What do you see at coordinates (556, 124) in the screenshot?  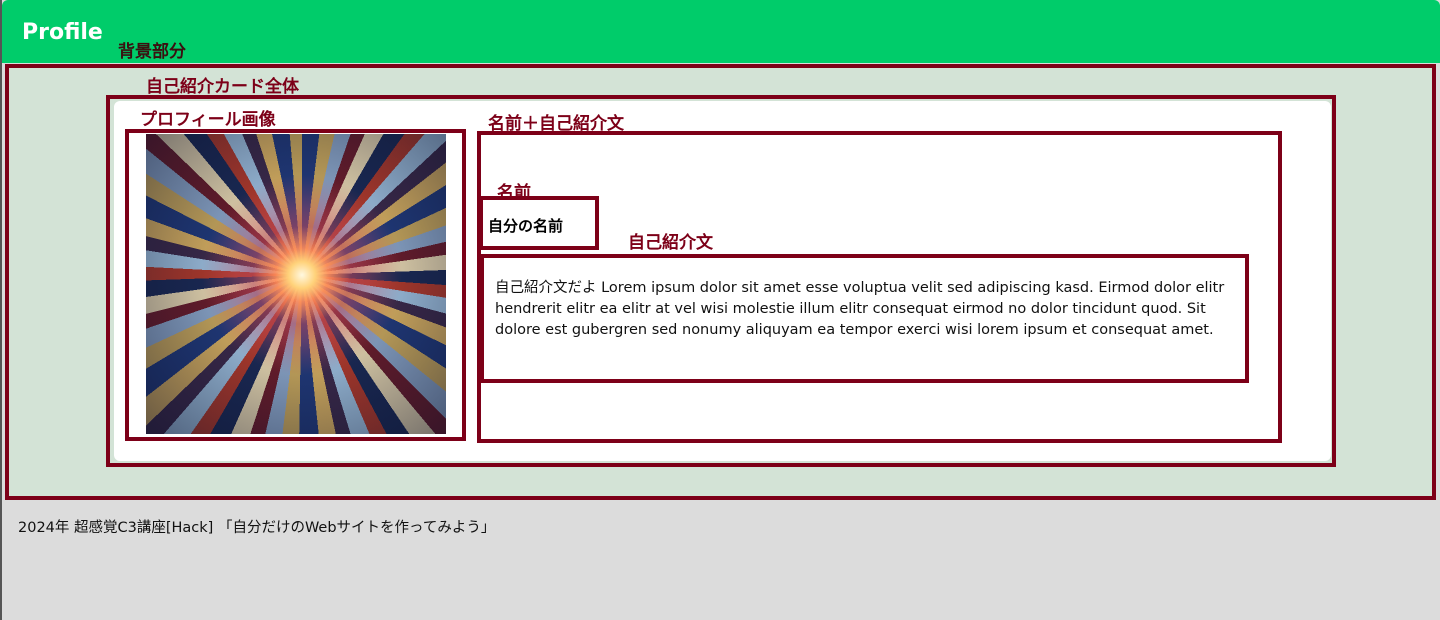 I see `annotation-name-bio: 名前＋自己紹介文` at bounding box center [556, 124].